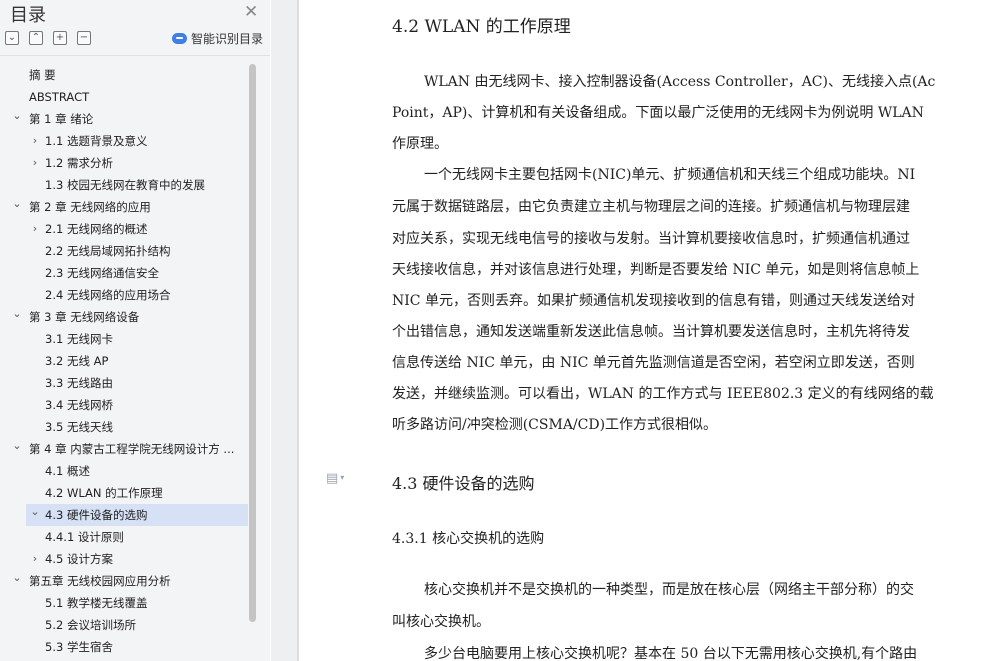 This screenshot has width=982, height=661. What do you see at coordinates (651, 332) in the screenshot?
I see `body-line: 个出错信息，通知发送端重新发送此信息帧。当计算机要发送信息时，主机先将待发` at bounding box center [651, 332].